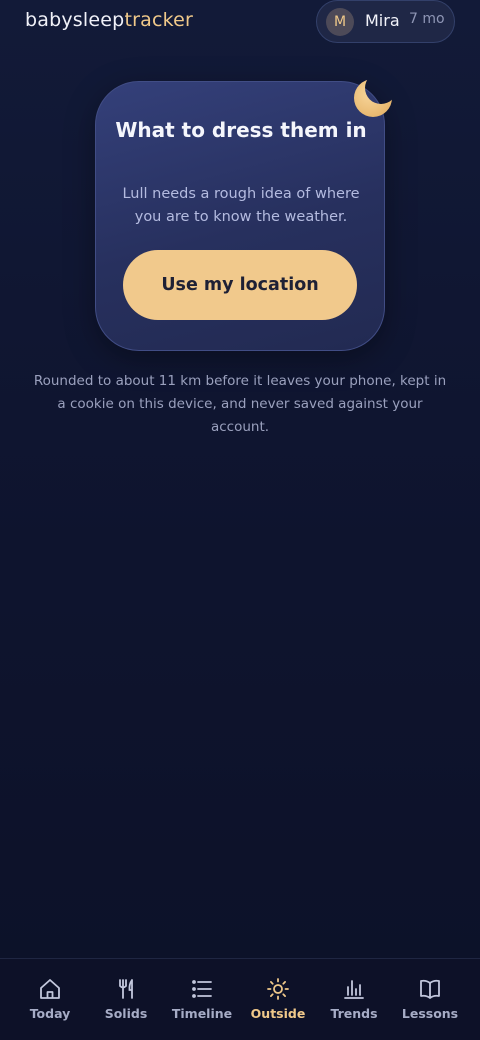 The image size is (480, 1040). I want to click on moon-icon, so click(373, 98).